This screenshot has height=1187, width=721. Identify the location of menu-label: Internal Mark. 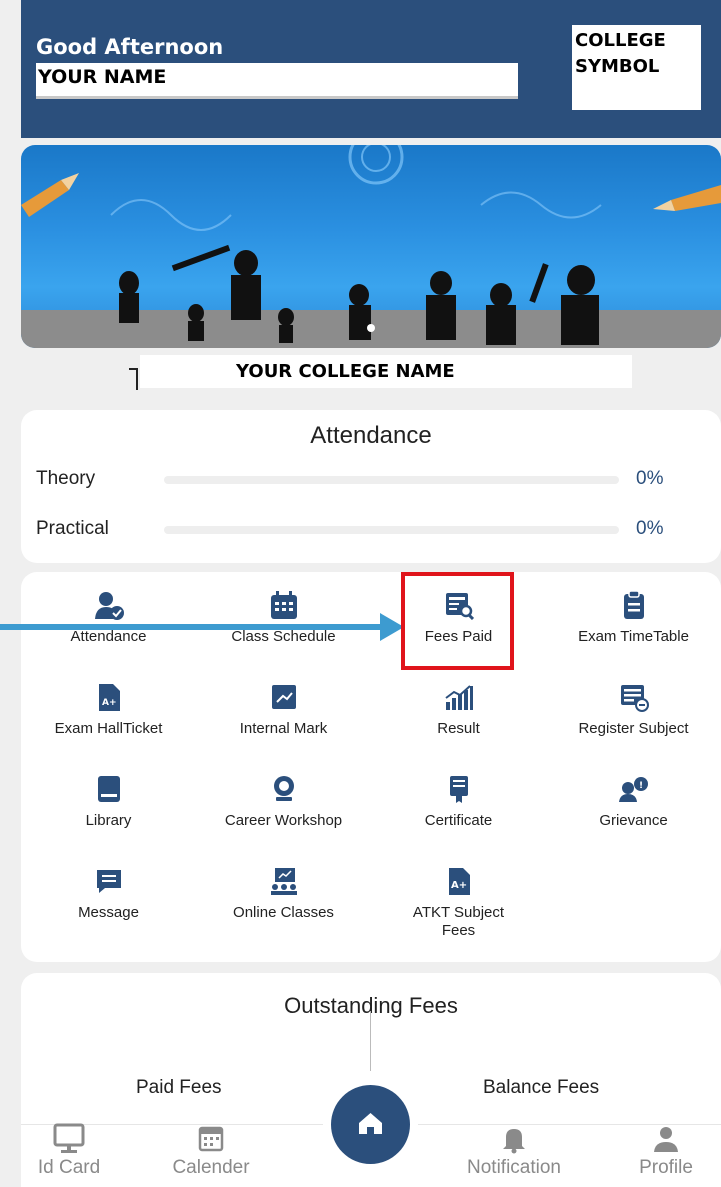
(283, 728).